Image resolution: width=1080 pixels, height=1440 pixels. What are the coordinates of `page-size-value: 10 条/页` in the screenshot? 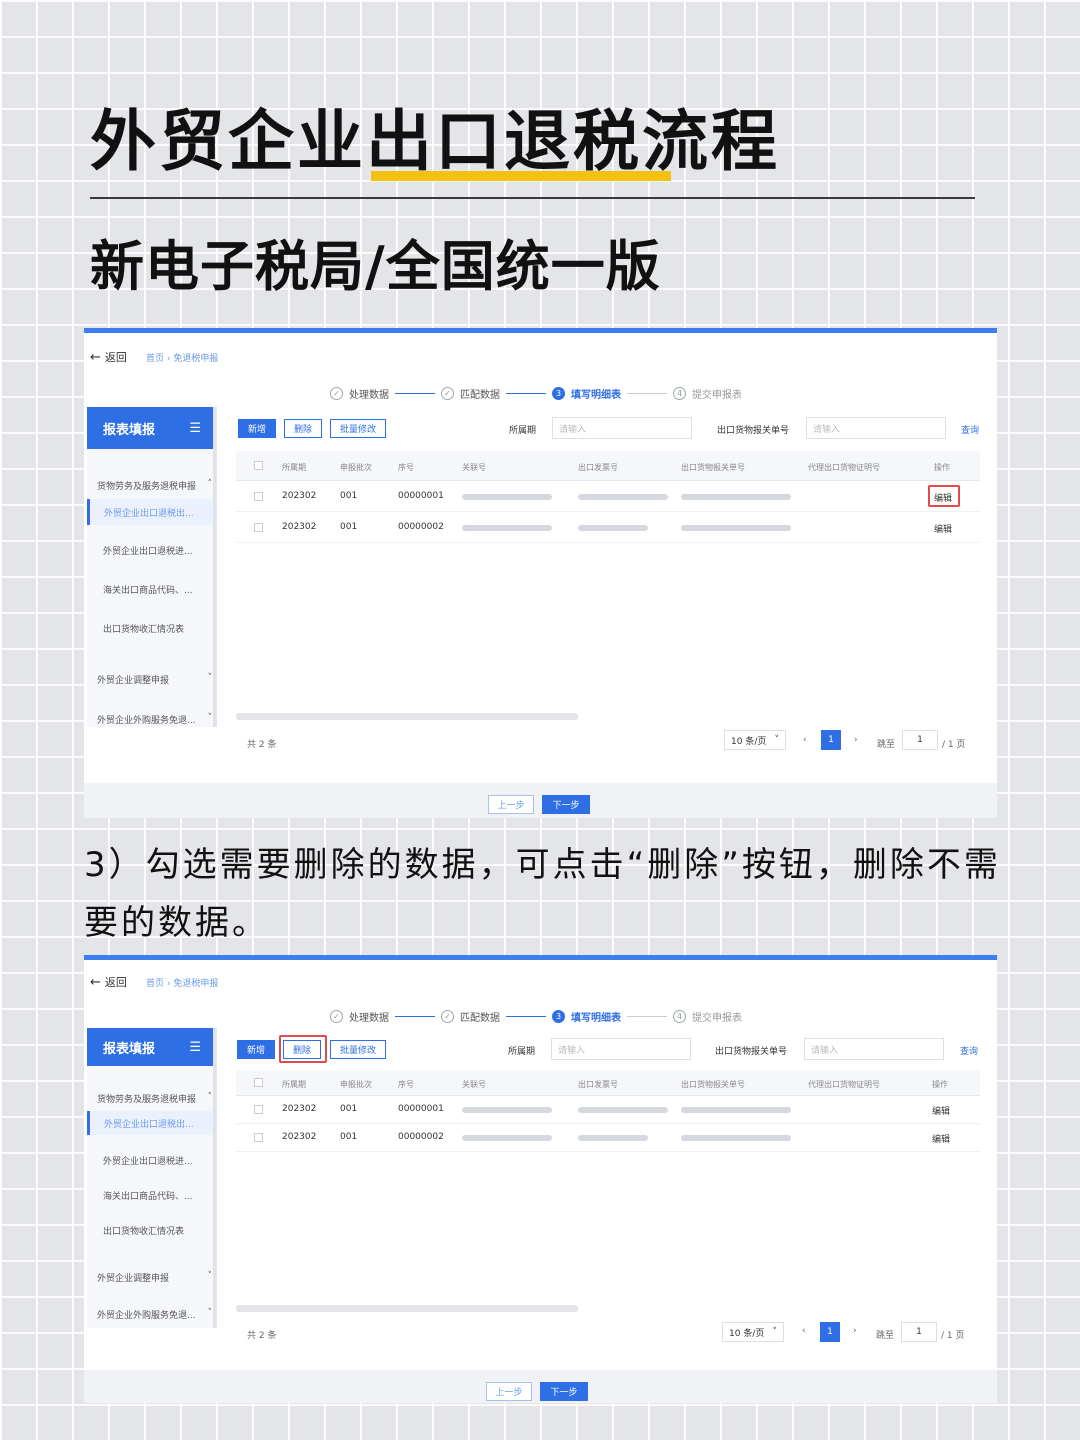 It's located at (747, 1333).